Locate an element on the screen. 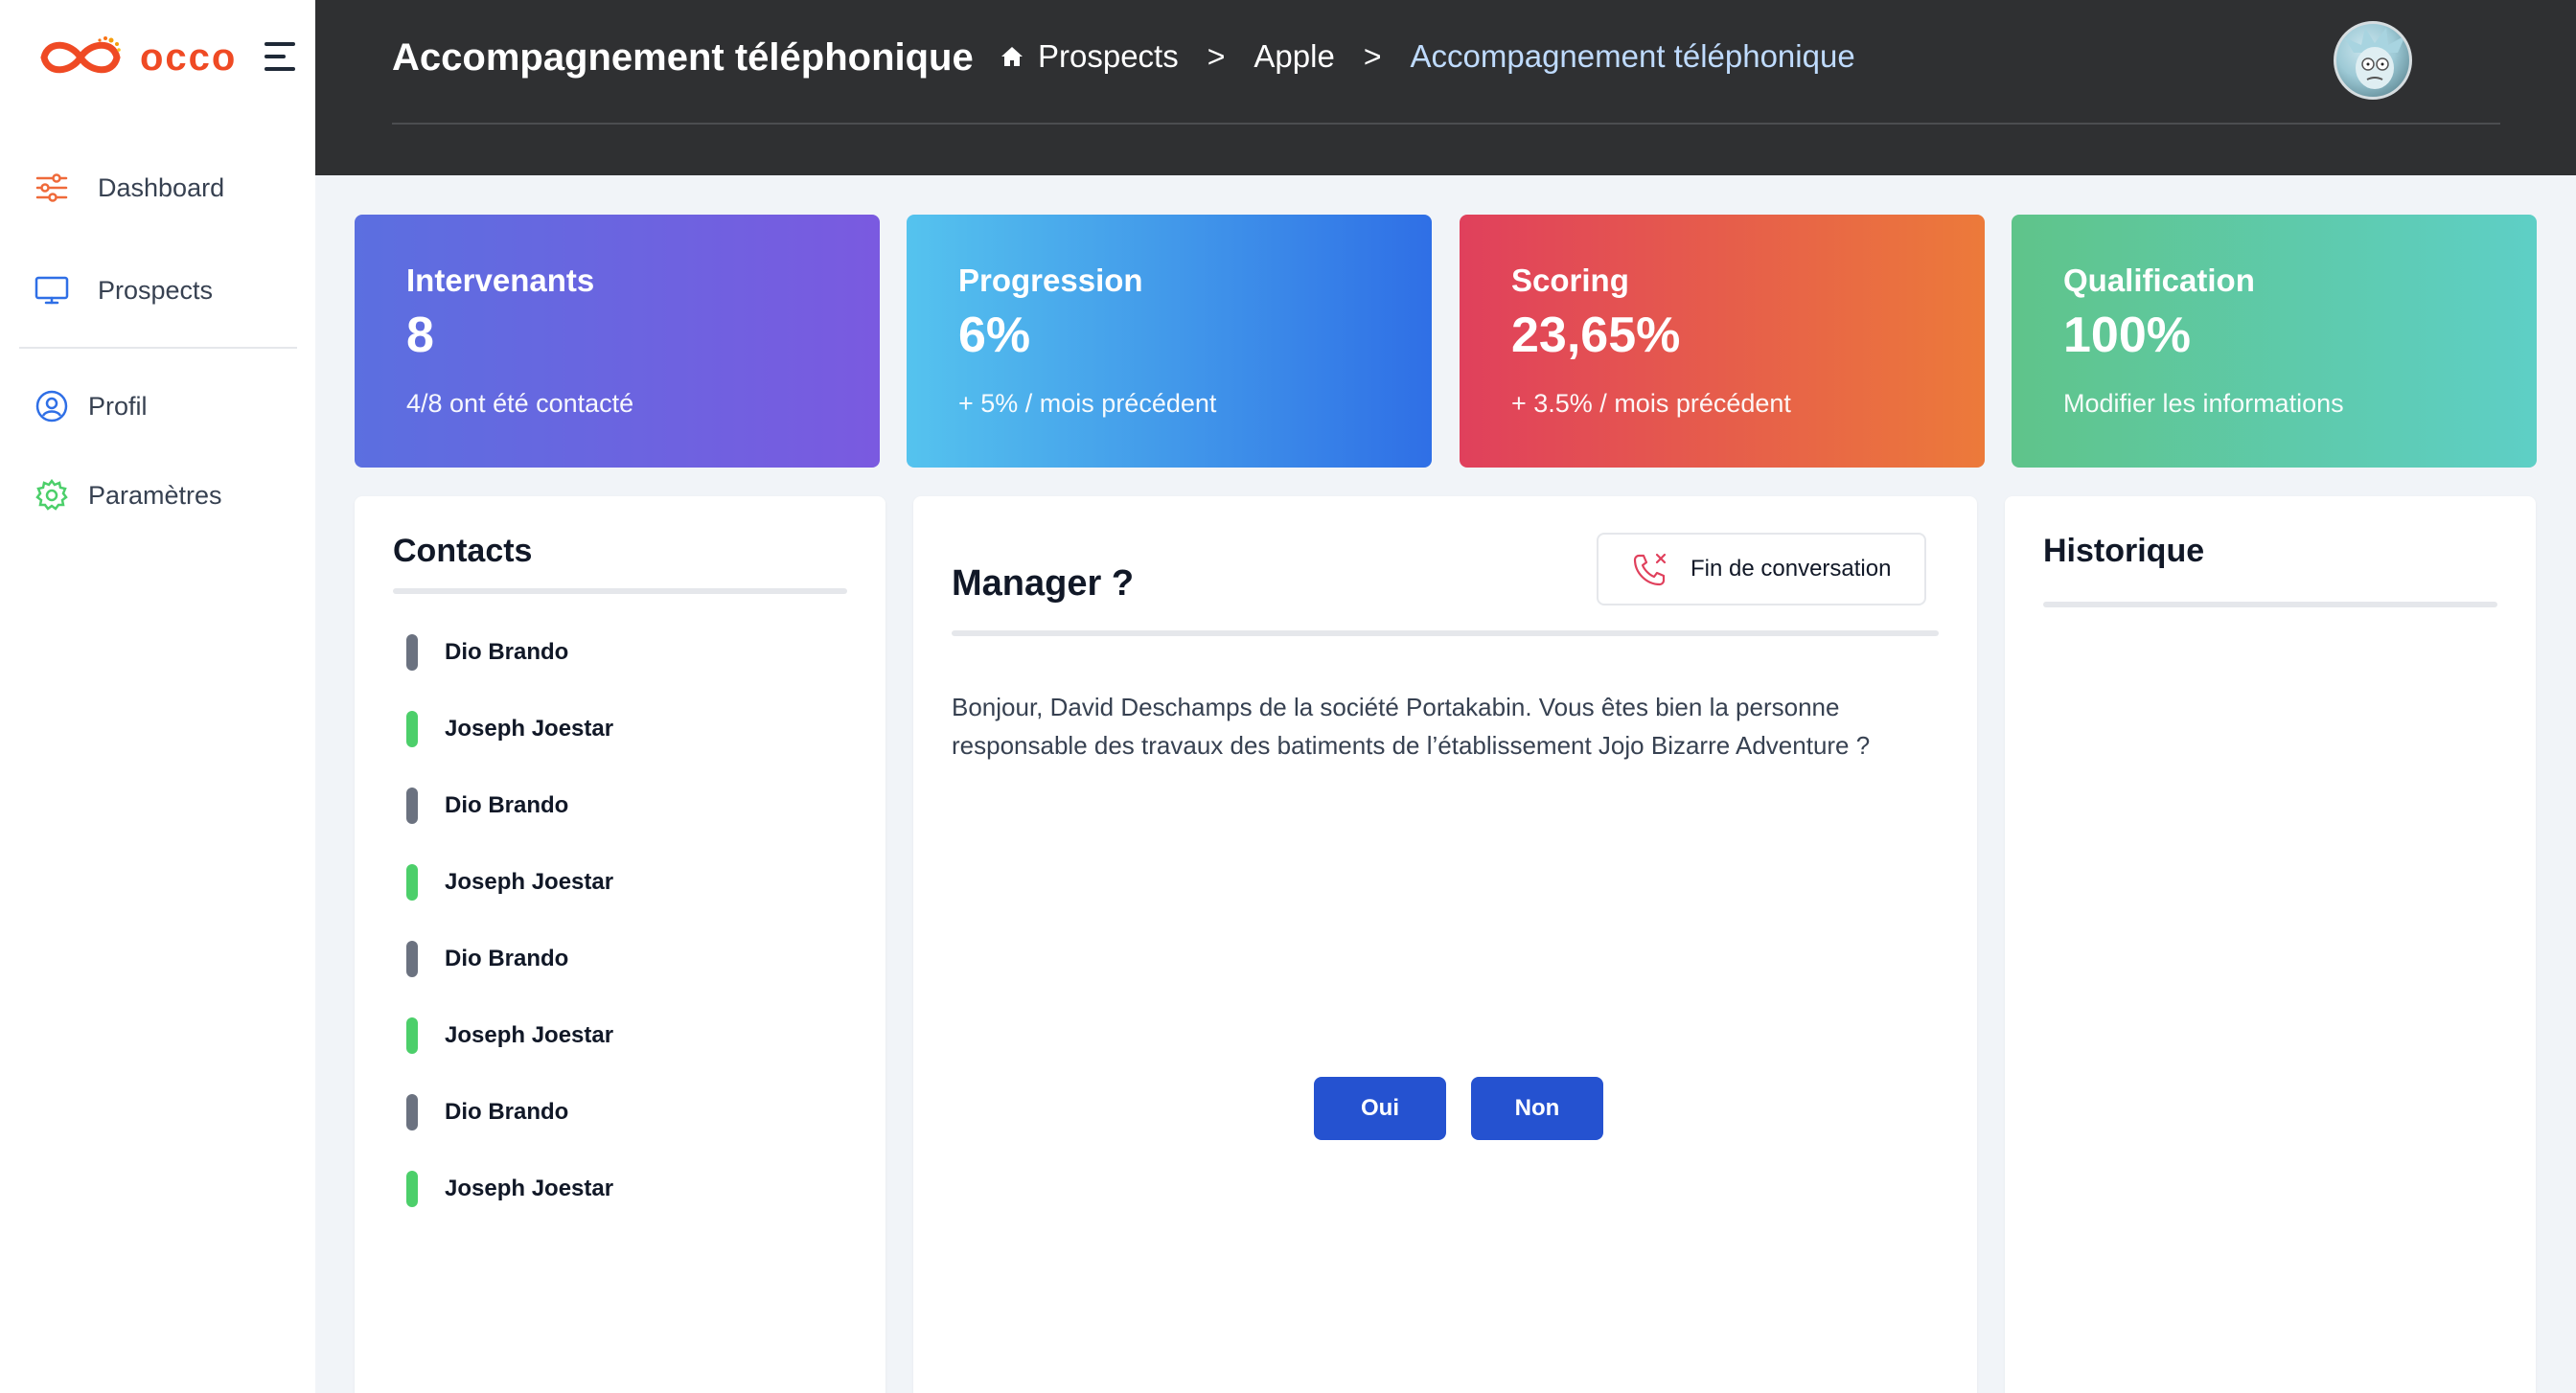 Image resolution: width=2576 pixels, height=1393 pixels. user-circle-icon is located at coordinates (51, 406).